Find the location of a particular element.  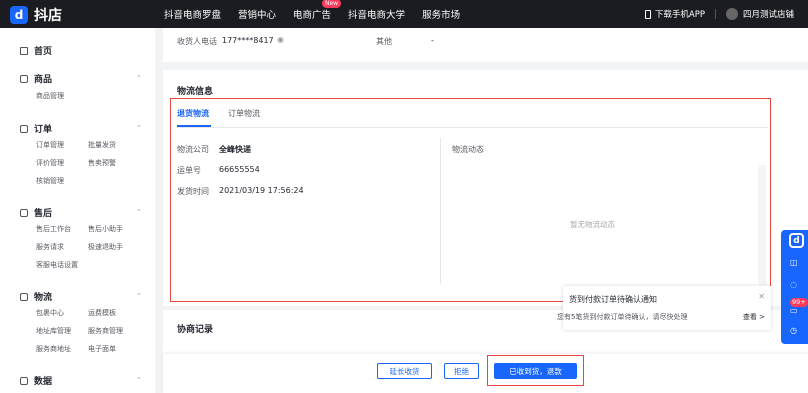

top-nav: 抖音电商罗盘 营销中心 电商广告 New 抖音电商大学 服务市场 is located at coordinates (320, 14).